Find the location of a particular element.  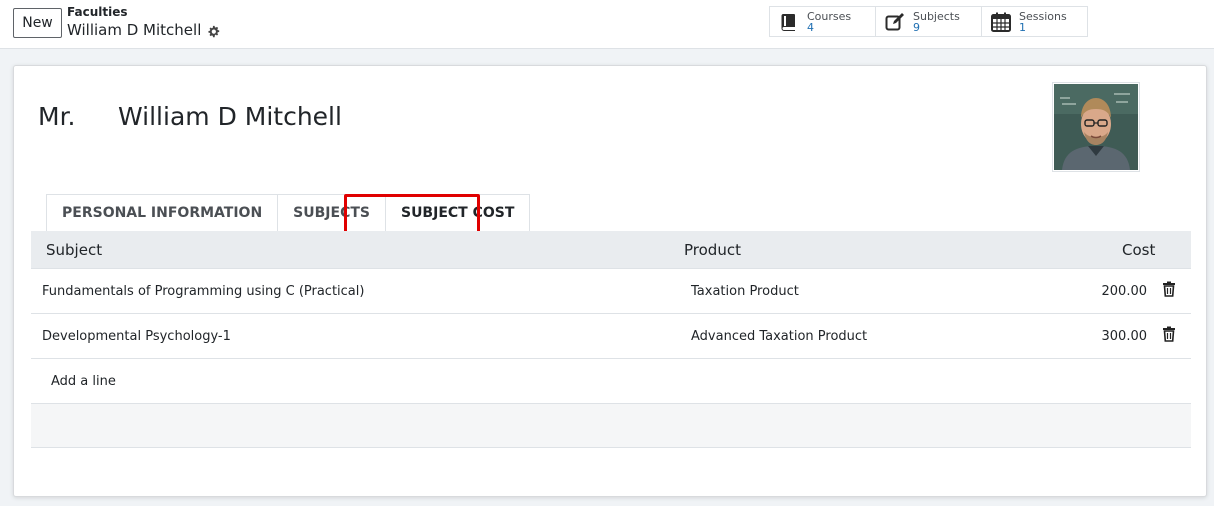

tab-subjects: SUBJECTS is located at coordinates (332, 212).